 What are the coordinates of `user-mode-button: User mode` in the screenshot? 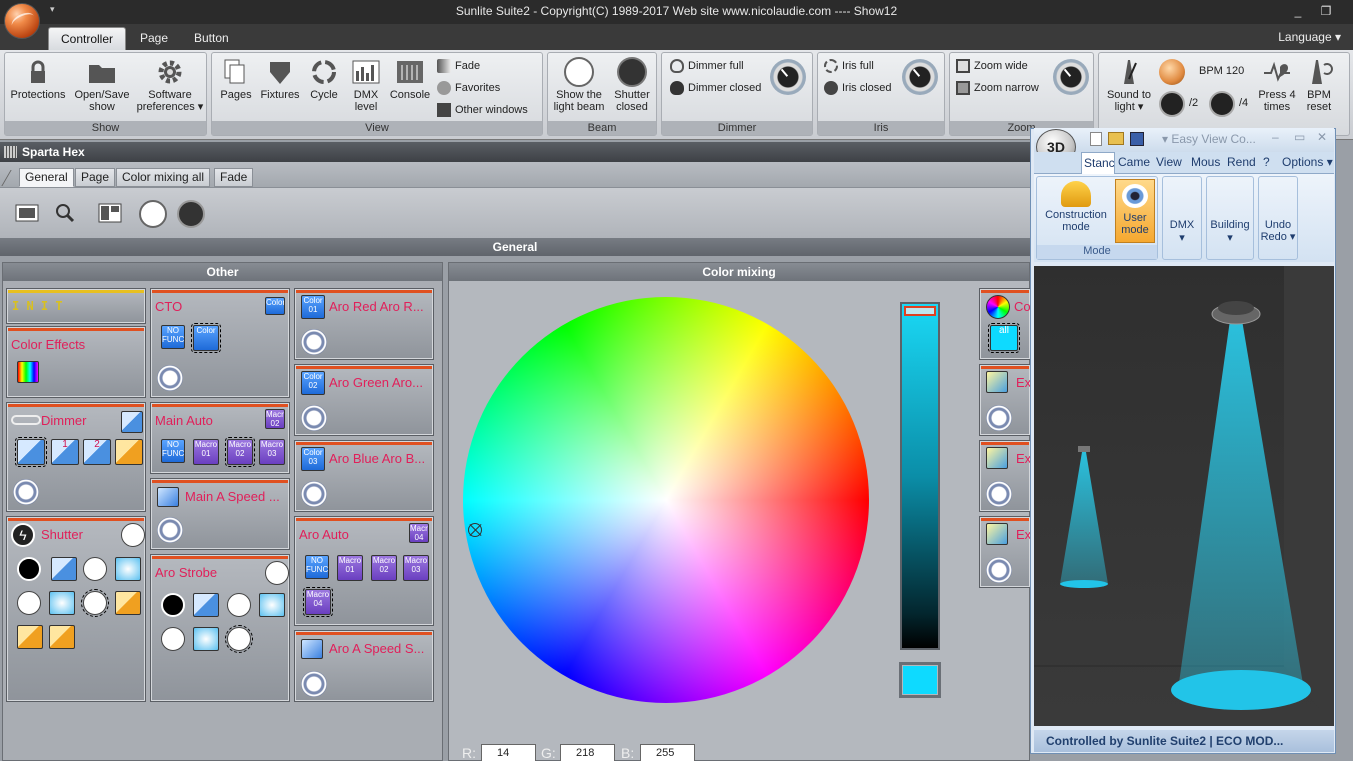 It's located at (1135, 211).